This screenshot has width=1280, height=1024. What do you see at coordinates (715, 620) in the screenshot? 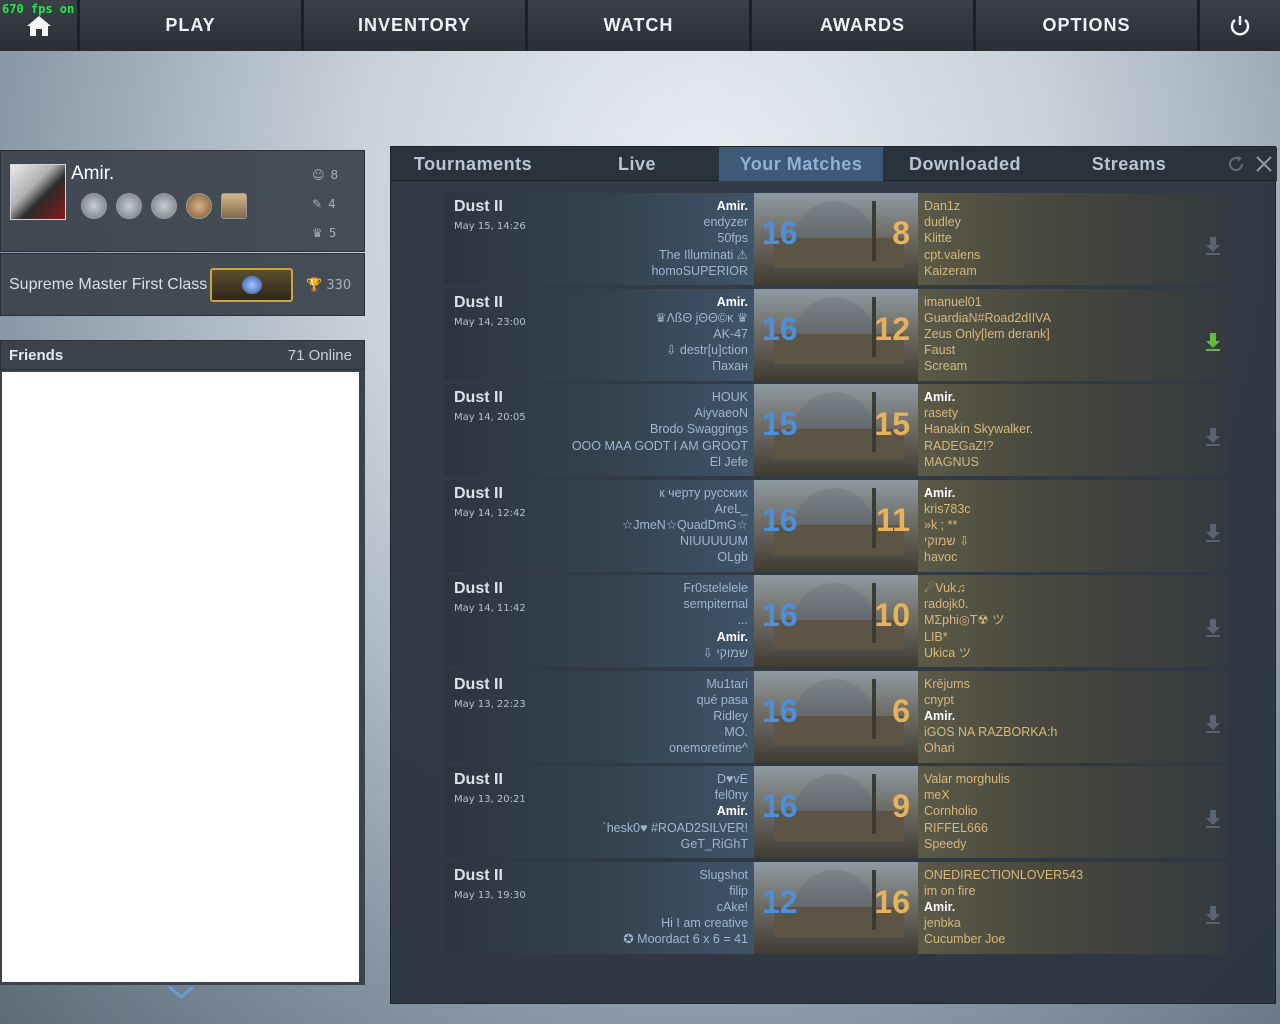
I see `ct-player-list: Fr0stelelele sempiternal... Amir. ⇩ שמוקי` at bounding box center [715, 620].